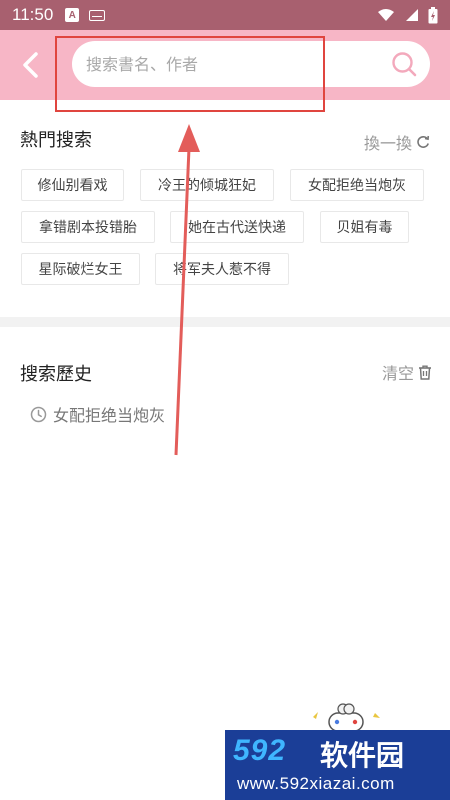 The width and height of the screenshot is (450, 800). I want to click on signal-icon, so click(412, 15).